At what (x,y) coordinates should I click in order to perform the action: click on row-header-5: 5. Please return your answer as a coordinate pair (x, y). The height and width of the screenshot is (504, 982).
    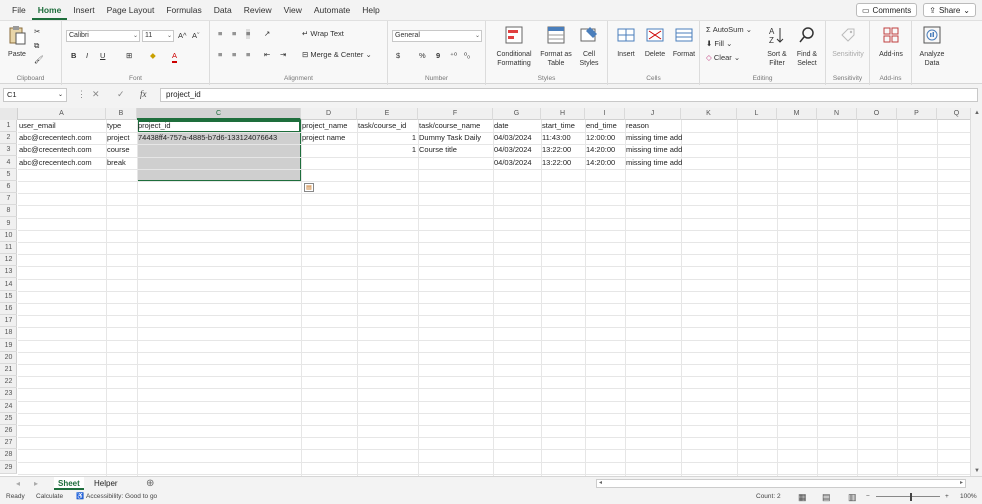
    Looking at the image, I should click on (8, 175).